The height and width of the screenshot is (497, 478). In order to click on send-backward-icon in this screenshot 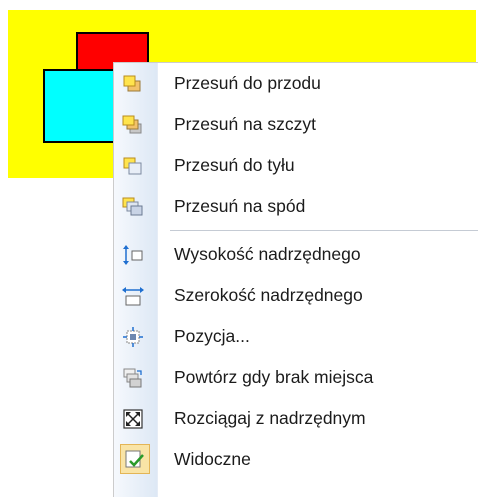, I will do `click(133, 166)`.